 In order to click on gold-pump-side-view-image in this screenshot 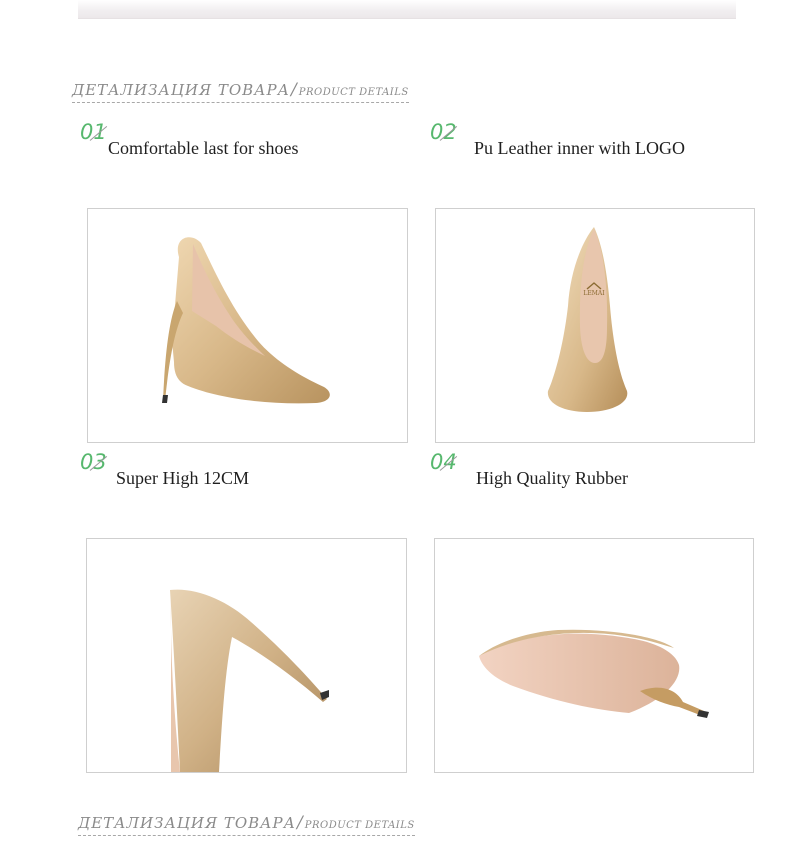, I will do `click(246, 320)`.